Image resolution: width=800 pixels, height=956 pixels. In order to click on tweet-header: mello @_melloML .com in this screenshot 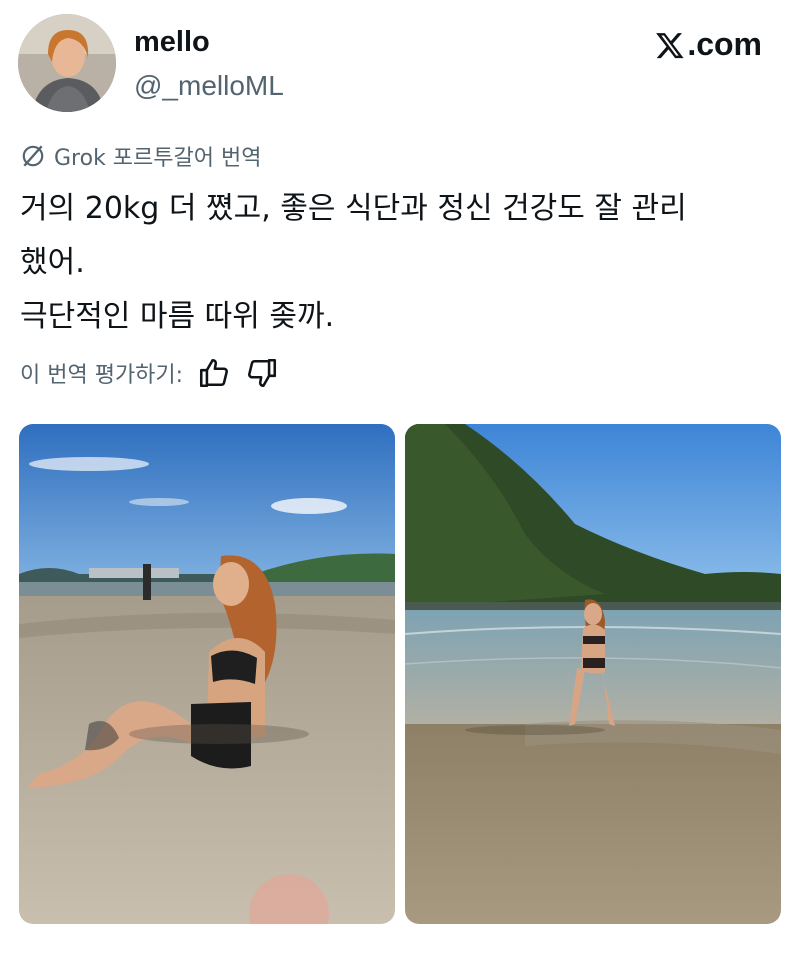, I will do `click(400, 60)`.